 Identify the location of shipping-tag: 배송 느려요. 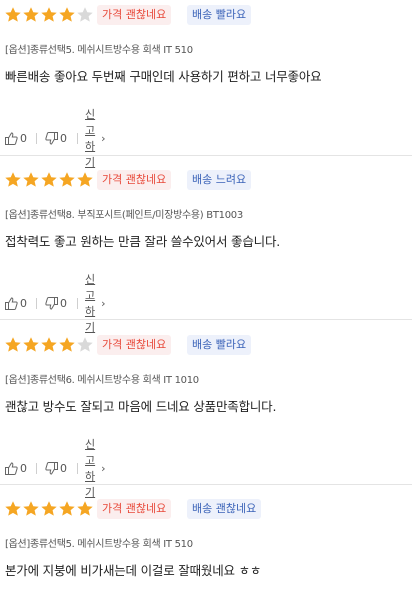
(219, 180).